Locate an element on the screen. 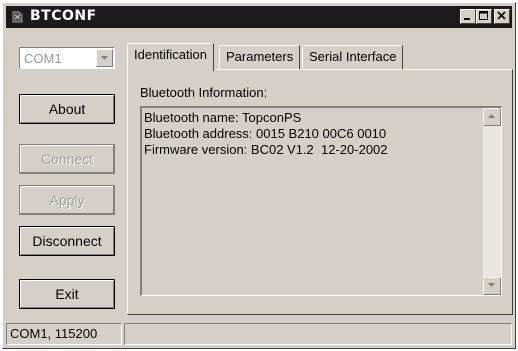 This screenshot has width=518, height=351. minimize-icon is located at coordinates (467, 19).